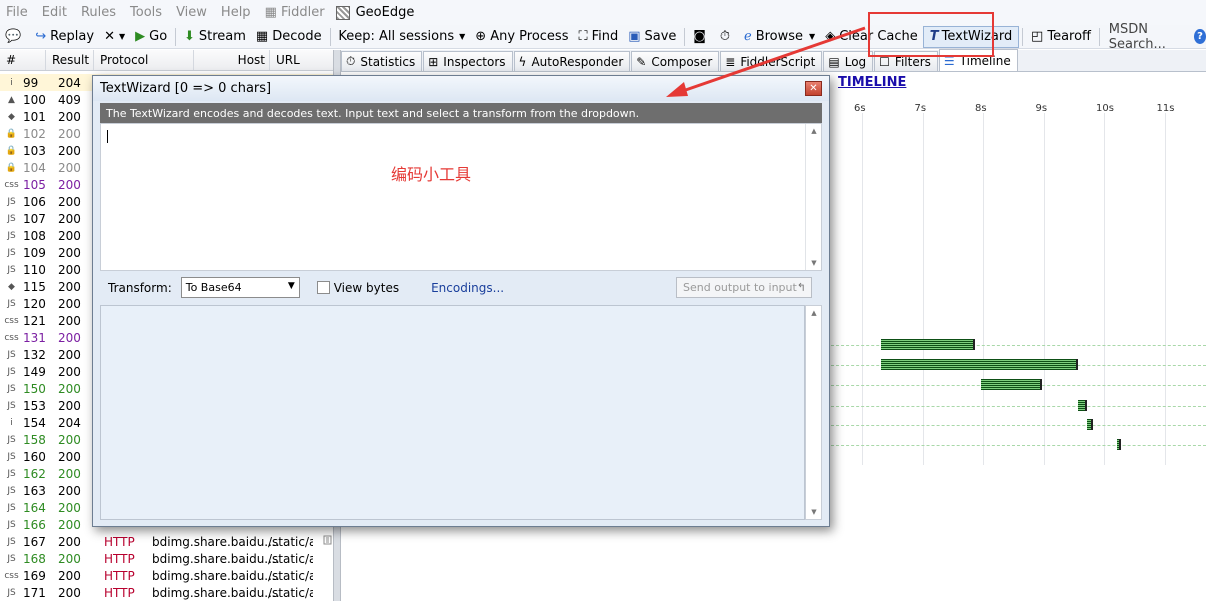 Image resolution: width=1206 pixels, height=604 pixels. What do you see at coordinates (54, 12) in the screenshot?
I see `menu-edit: Edit` at bounding box center [54, 12].